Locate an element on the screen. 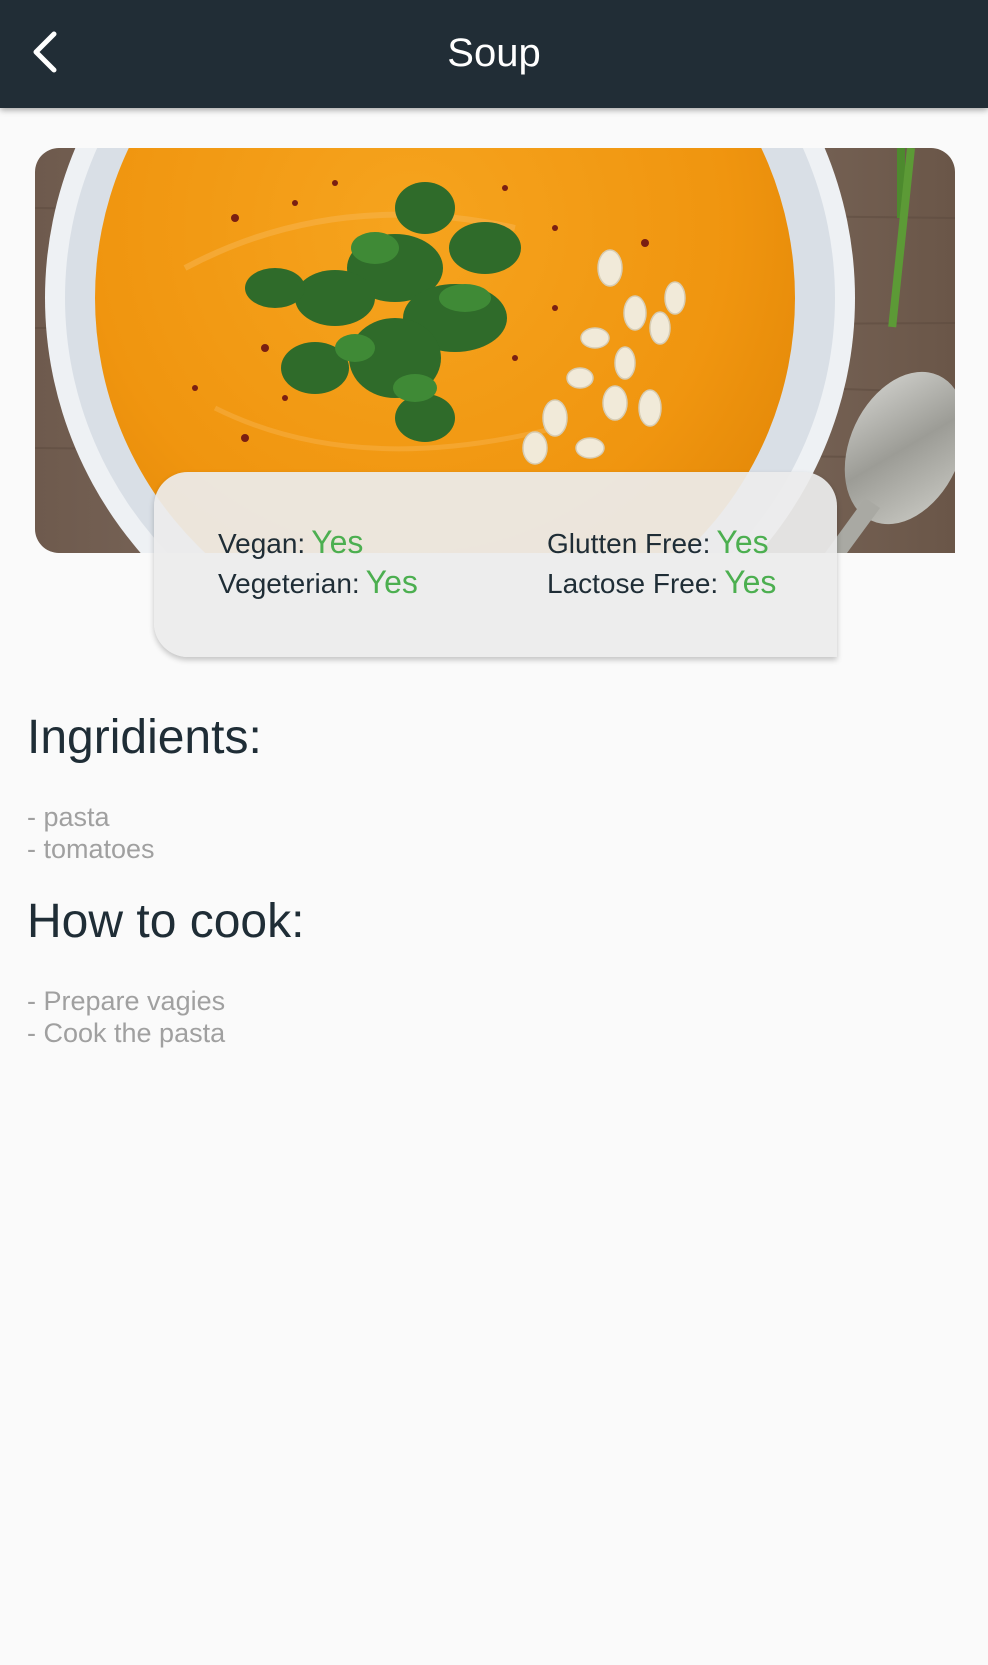 This screenshot has width=988, height=1665. gluten-free-value: Yes is located at coordinates (742, 542).